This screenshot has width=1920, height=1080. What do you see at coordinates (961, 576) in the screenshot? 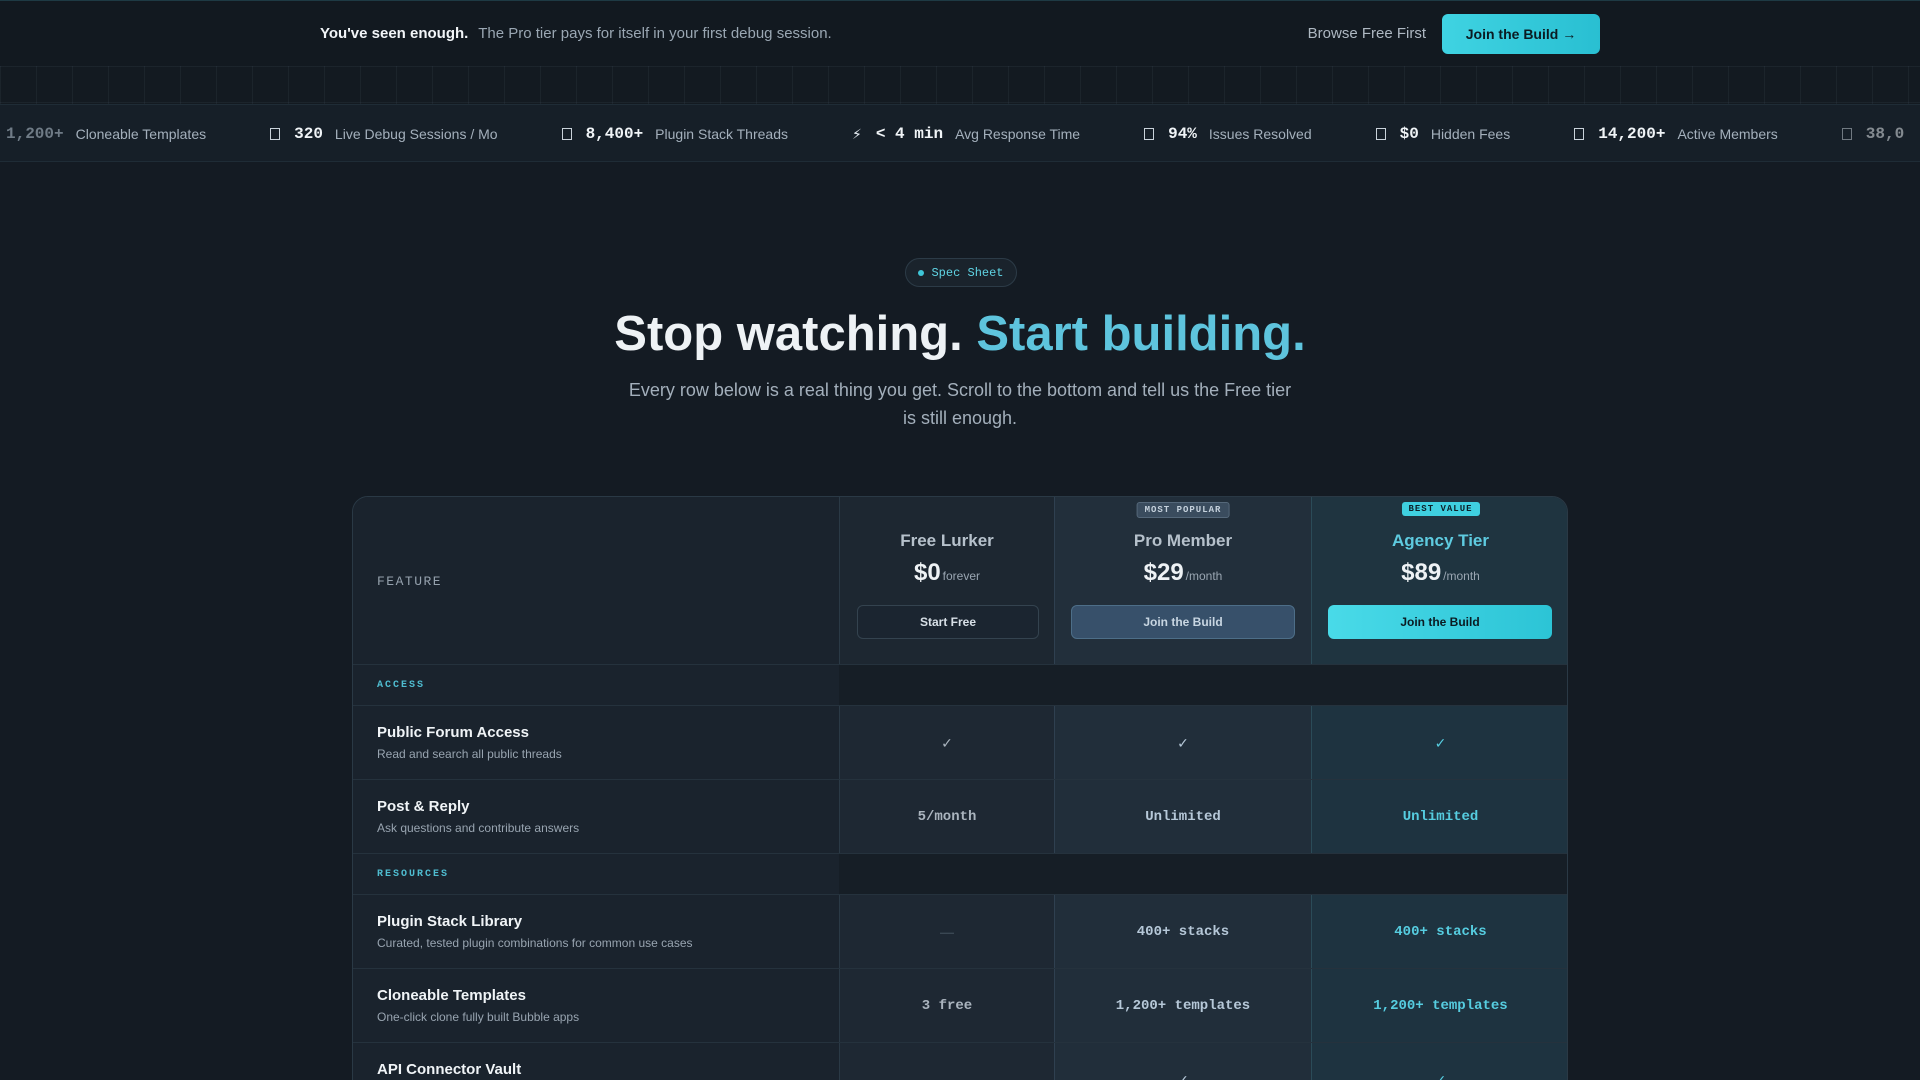
I see `price-period: forever` at bounding box center [961, 576].